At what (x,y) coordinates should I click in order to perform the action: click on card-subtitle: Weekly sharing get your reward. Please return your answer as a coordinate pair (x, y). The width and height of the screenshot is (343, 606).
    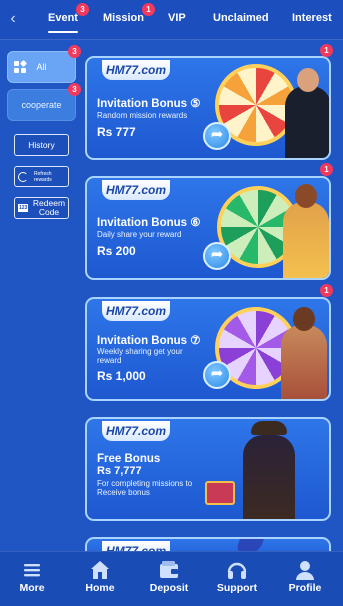
    Looking at the image, I should click on (140, 356).